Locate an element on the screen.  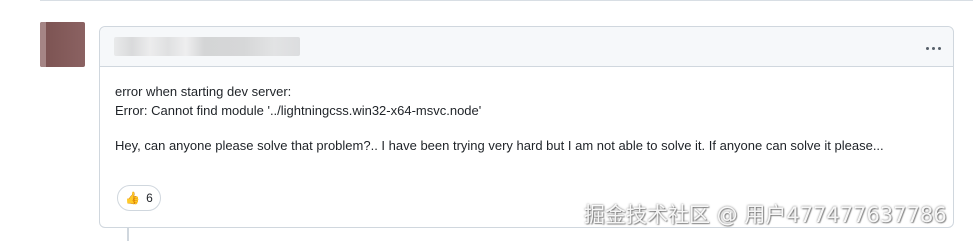
avatar is located at coordinates (62, 44).